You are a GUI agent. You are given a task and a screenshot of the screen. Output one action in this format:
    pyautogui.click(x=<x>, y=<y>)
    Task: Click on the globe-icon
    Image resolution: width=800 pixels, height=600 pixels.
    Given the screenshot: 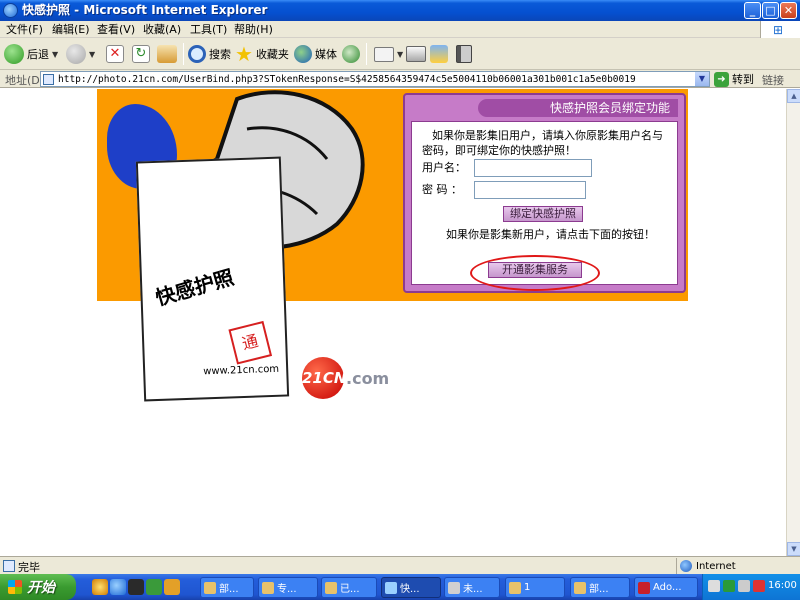 What is the action you would take?
    pyautogui.click(x=686, y=566)
    